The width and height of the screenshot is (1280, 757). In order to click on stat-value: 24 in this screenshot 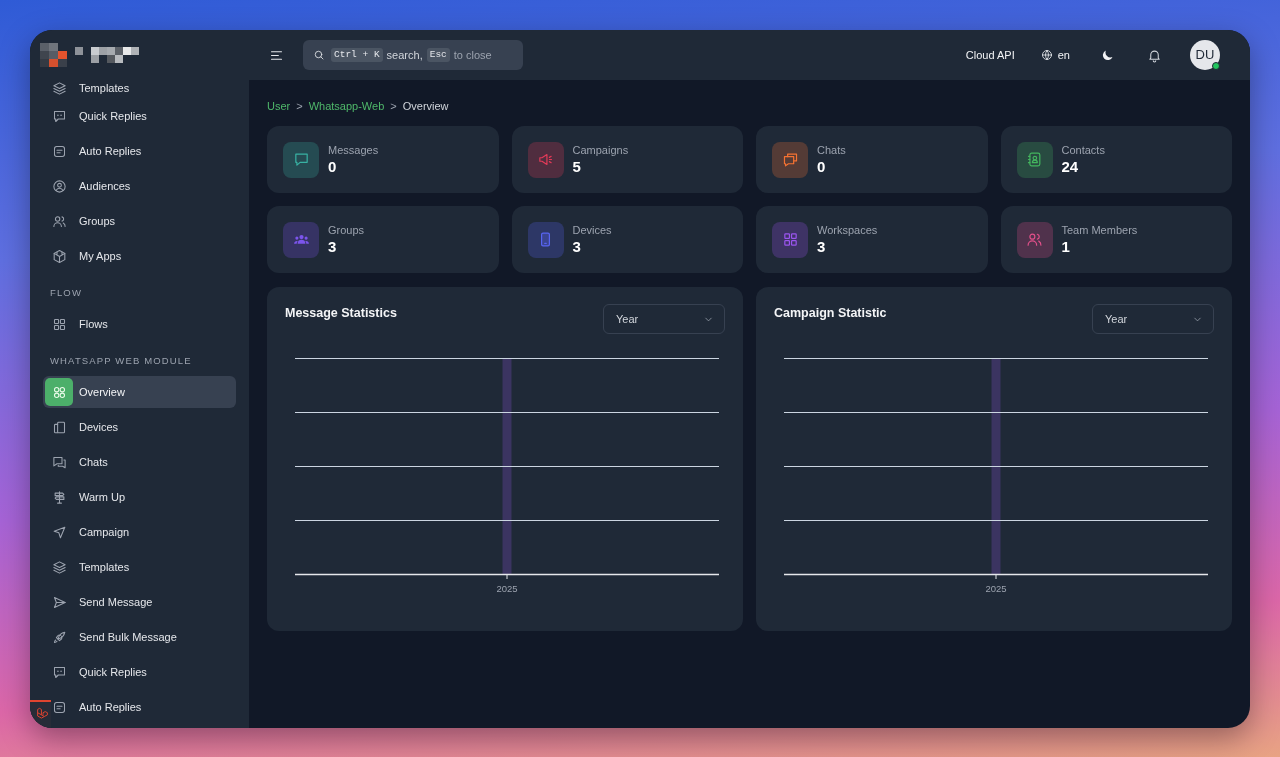, I will do `click(1070, 166)`.